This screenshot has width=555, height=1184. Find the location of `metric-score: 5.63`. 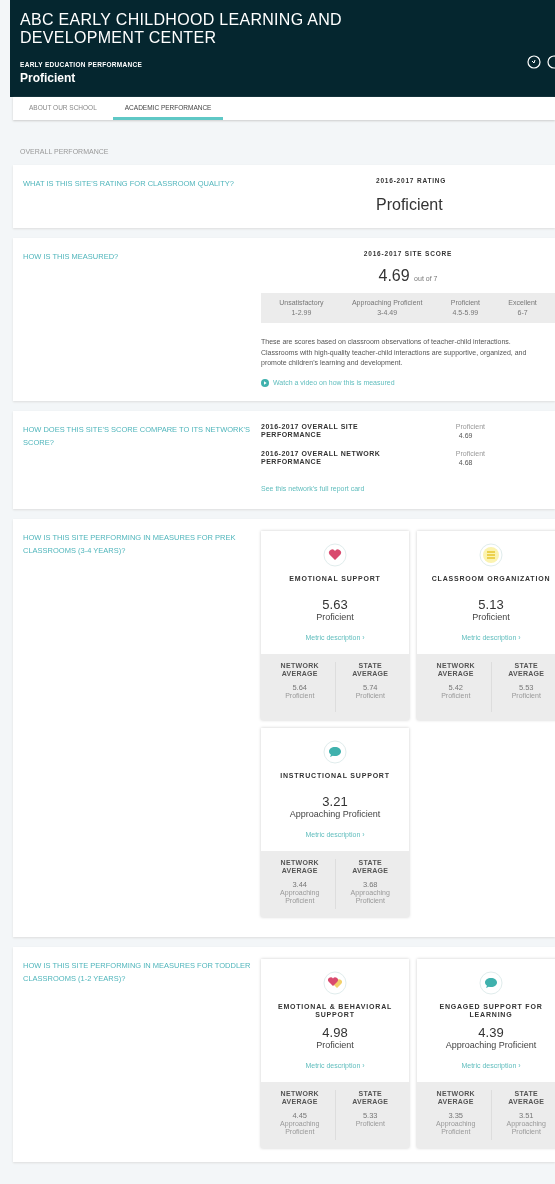

metric-score: 5.63 is located at coordinates (335, 604).